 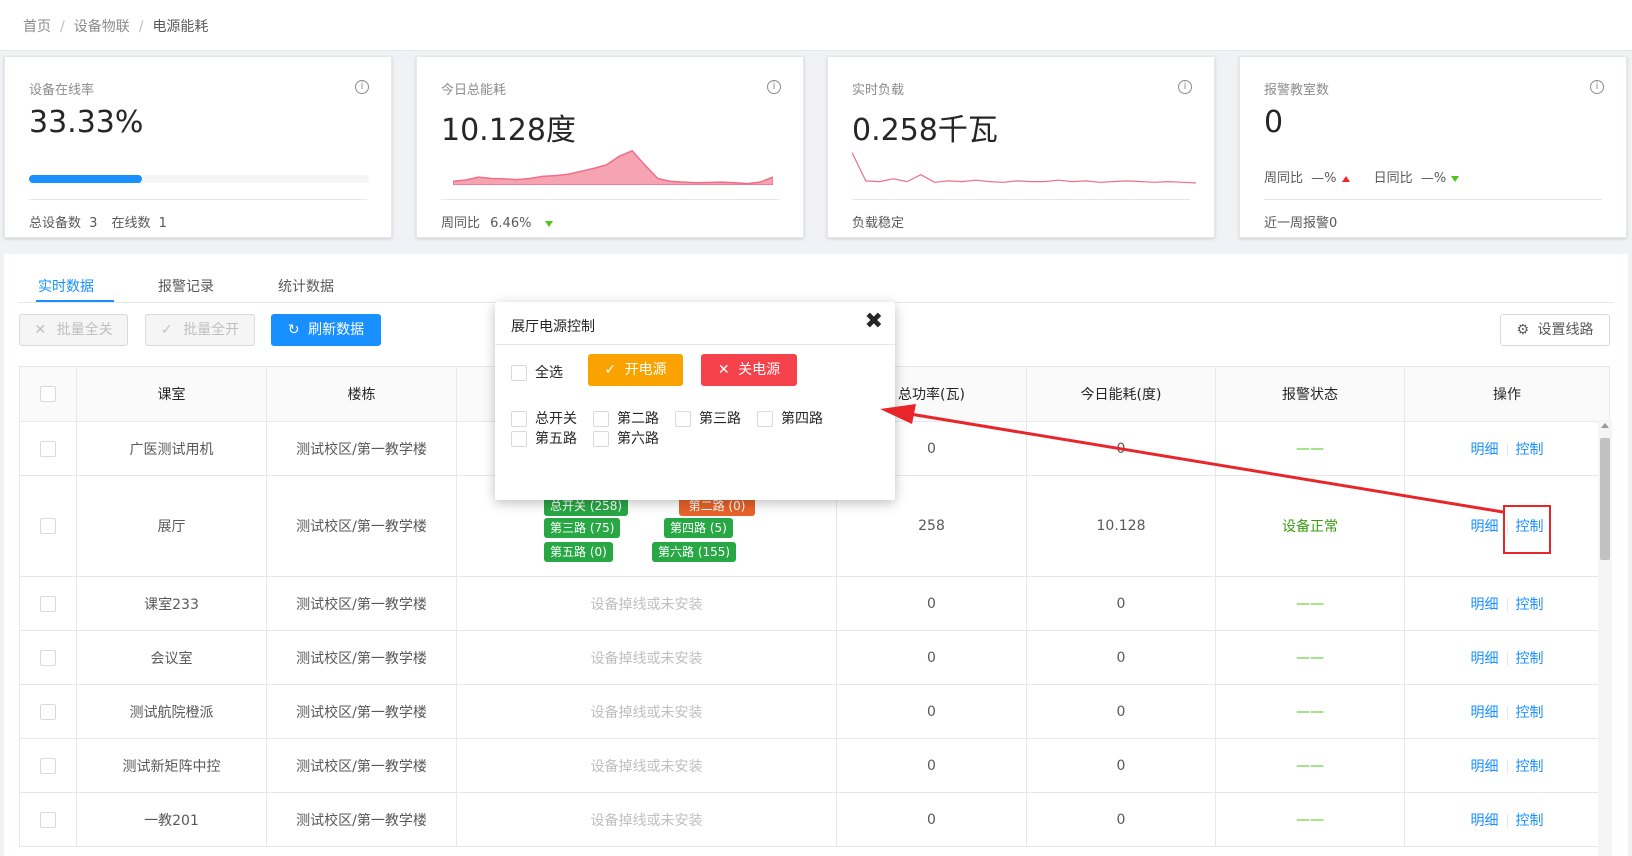 I want to click on gear-icon: ⚙, so click(x=1523, y=330).